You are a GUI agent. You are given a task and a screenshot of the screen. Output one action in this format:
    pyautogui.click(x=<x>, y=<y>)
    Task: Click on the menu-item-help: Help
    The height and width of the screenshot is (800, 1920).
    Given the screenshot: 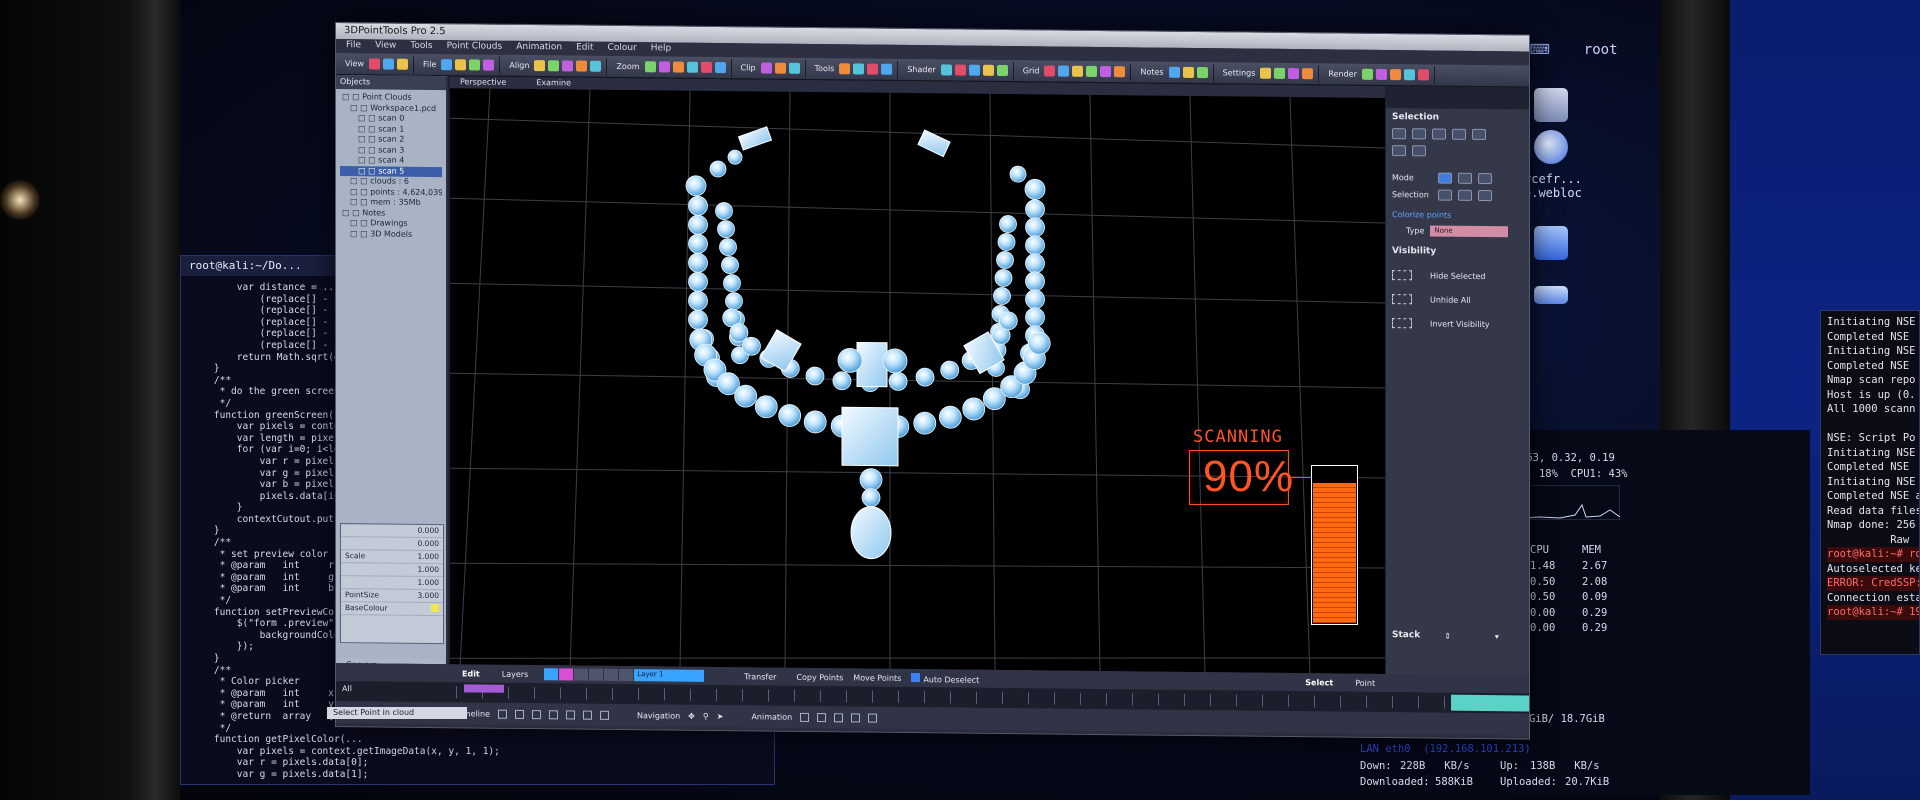 What is the action you would take?
    pyautogui.click(x=661, y=49)
    